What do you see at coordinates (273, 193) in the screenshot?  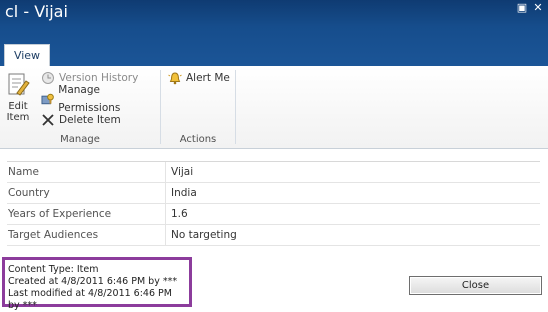 I see `field-row: Country India` at bounding box center [273, 193].